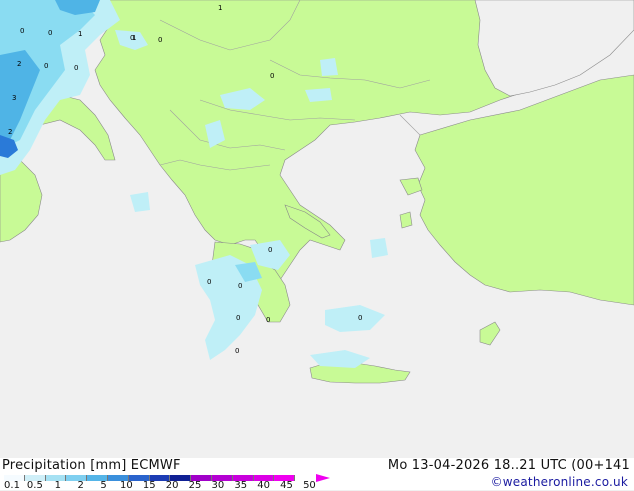  What do you see at coordinates (91, 465) in the screenshot?
I see `map-title: Precipitation [mm] ECMWF` at bounding box center [91, 465].